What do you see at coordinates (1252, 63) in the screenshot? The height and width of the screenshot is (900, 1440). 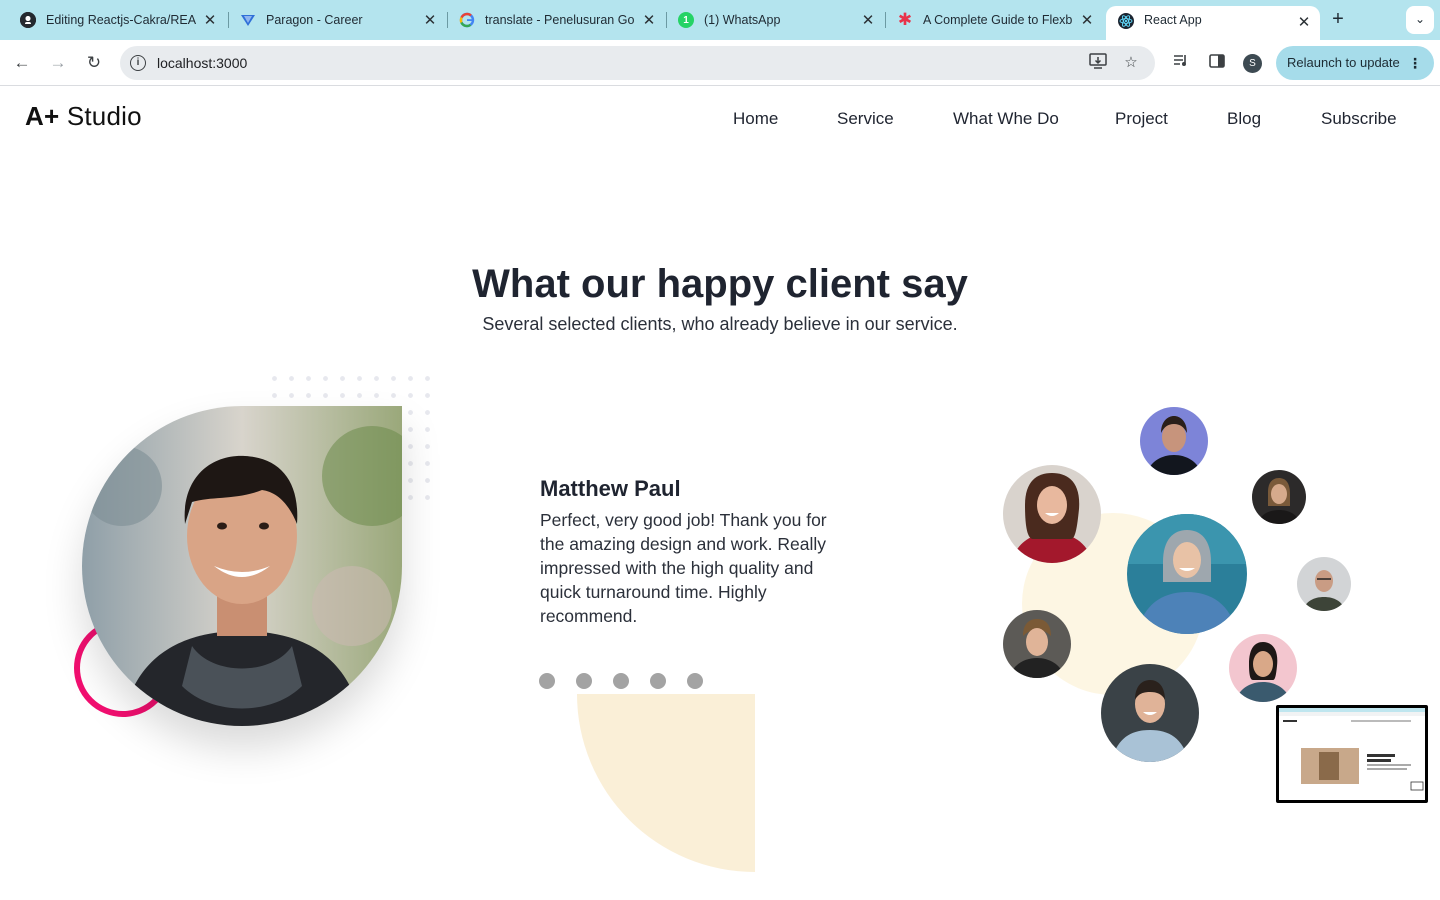 I see `profile-avatar: S` at bounding box center [1252, 63].